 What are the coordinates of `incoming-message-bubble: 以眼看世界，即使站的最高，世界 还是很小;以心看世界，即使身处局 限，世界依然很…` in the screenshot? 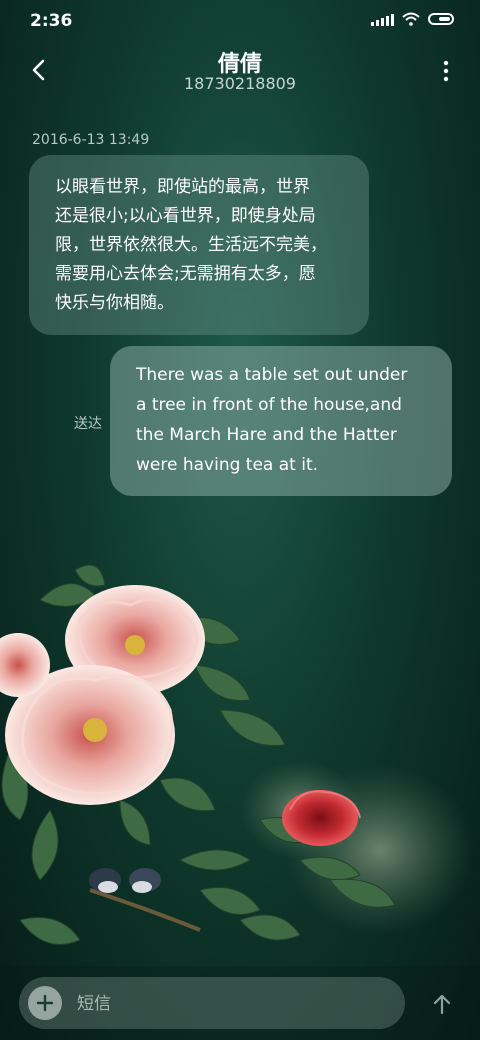 It's located at (199, 245).